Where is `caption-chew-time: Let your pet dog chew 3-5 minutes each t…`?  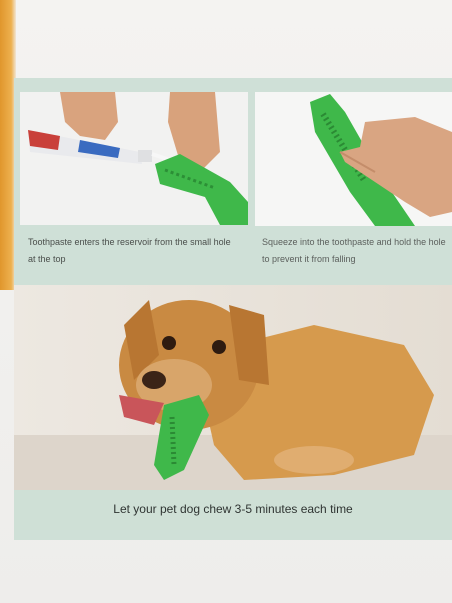 caption-chew-time: Let your pet dog chew 3-5 minutes each t… is located at coordinates (233, 509).